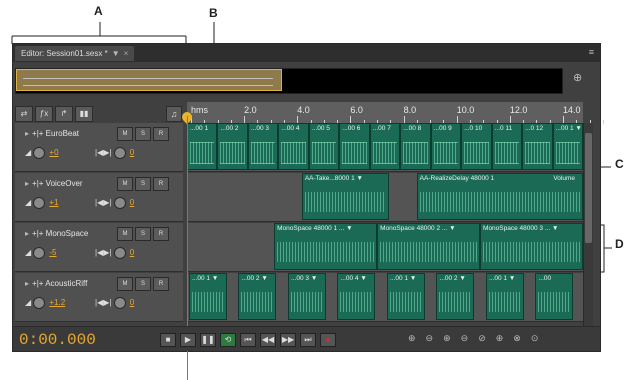 The image size is (627, 380). What do you see at coordinates (288, 340) in the screenshot?
I see `fast-forward-icon: ▶▶` at bounding box center [288, 340].